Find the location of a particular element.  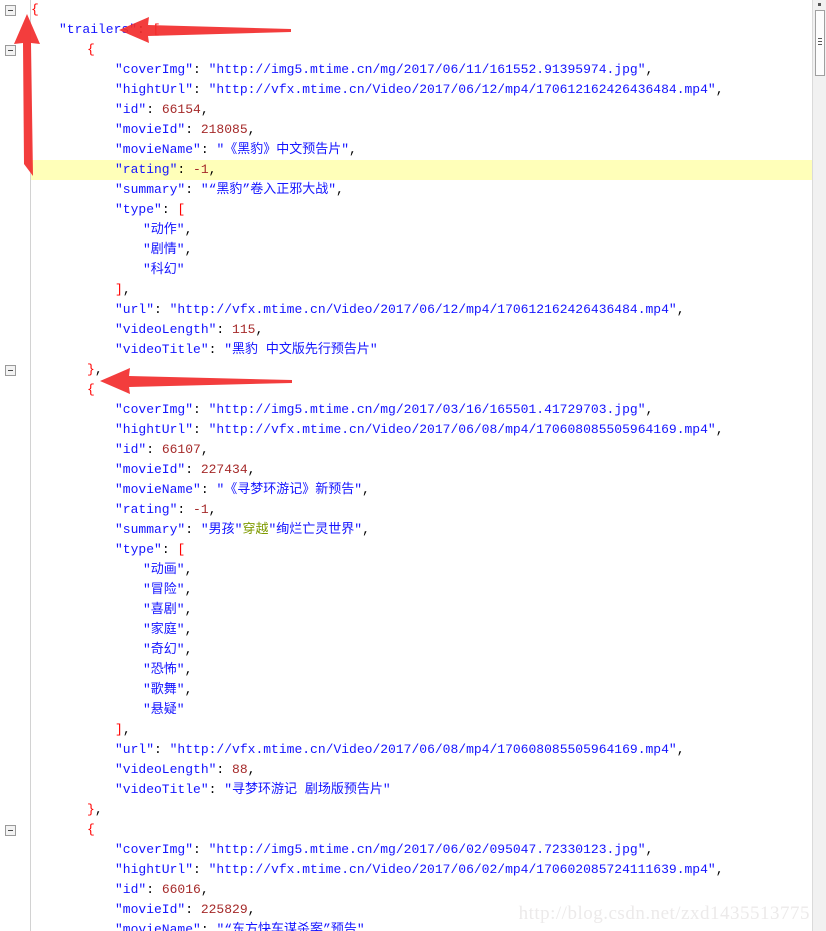

json-line: "冒险", is located at coordinates (421, 590).